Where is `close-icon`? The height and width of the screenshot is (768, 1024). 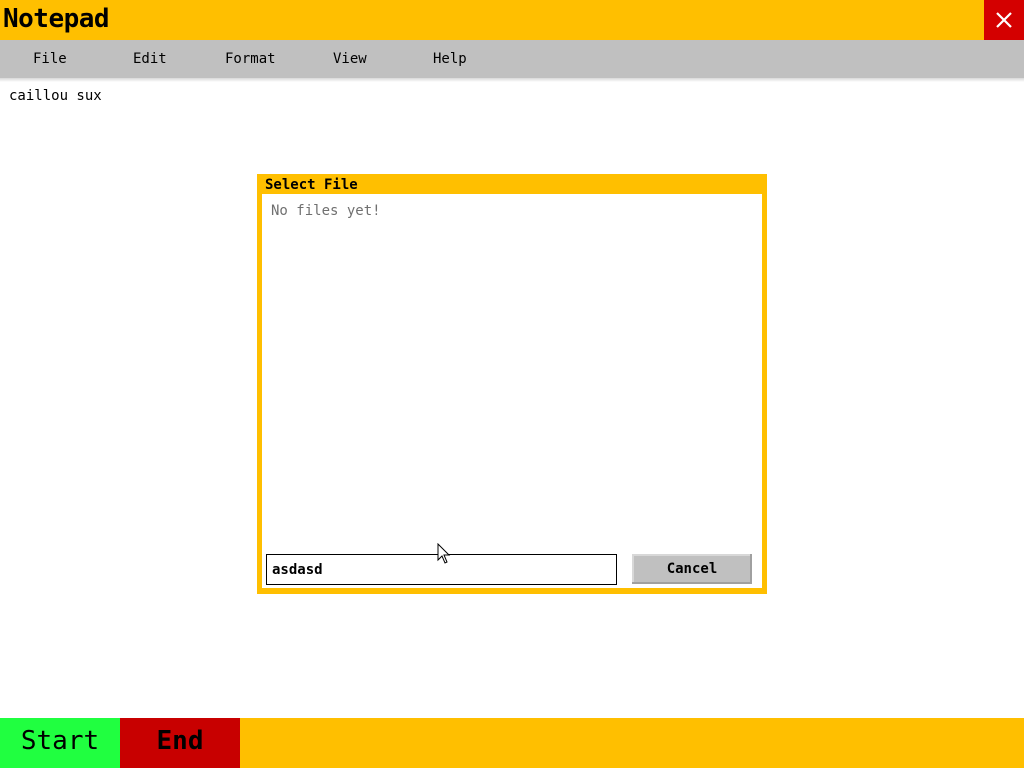
close-icon is located at coordinates (1004, 20).